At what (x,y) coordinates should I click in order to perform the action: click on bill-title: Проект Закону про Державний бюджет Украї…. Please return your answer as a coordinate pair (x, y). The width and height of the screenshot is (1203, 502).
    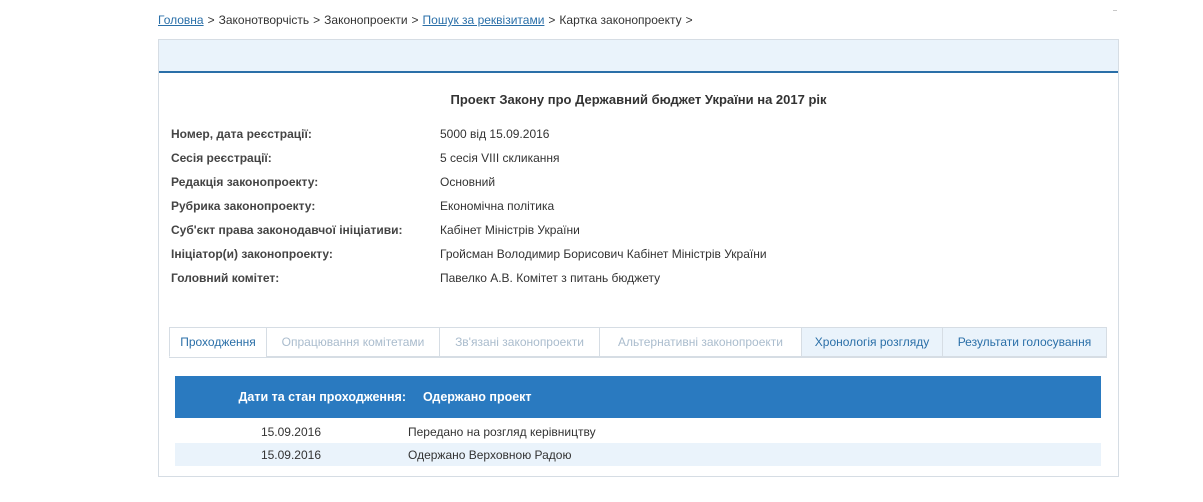
    Looking at the image, I should click on (638, 99).